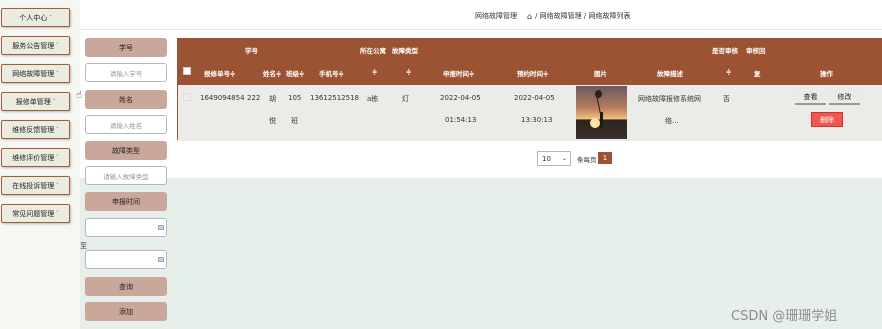 Image resolution: width=882 pixels, height=329 pixels. I want to click on fault-type-input: 请输入故障类型, so click(126, 175).